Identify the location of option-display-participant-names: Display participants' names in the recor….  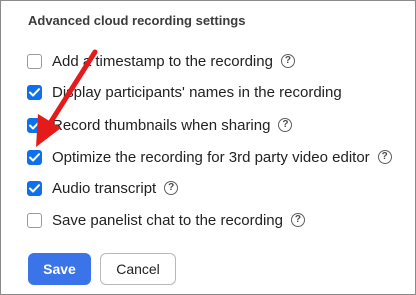
(184, 92).